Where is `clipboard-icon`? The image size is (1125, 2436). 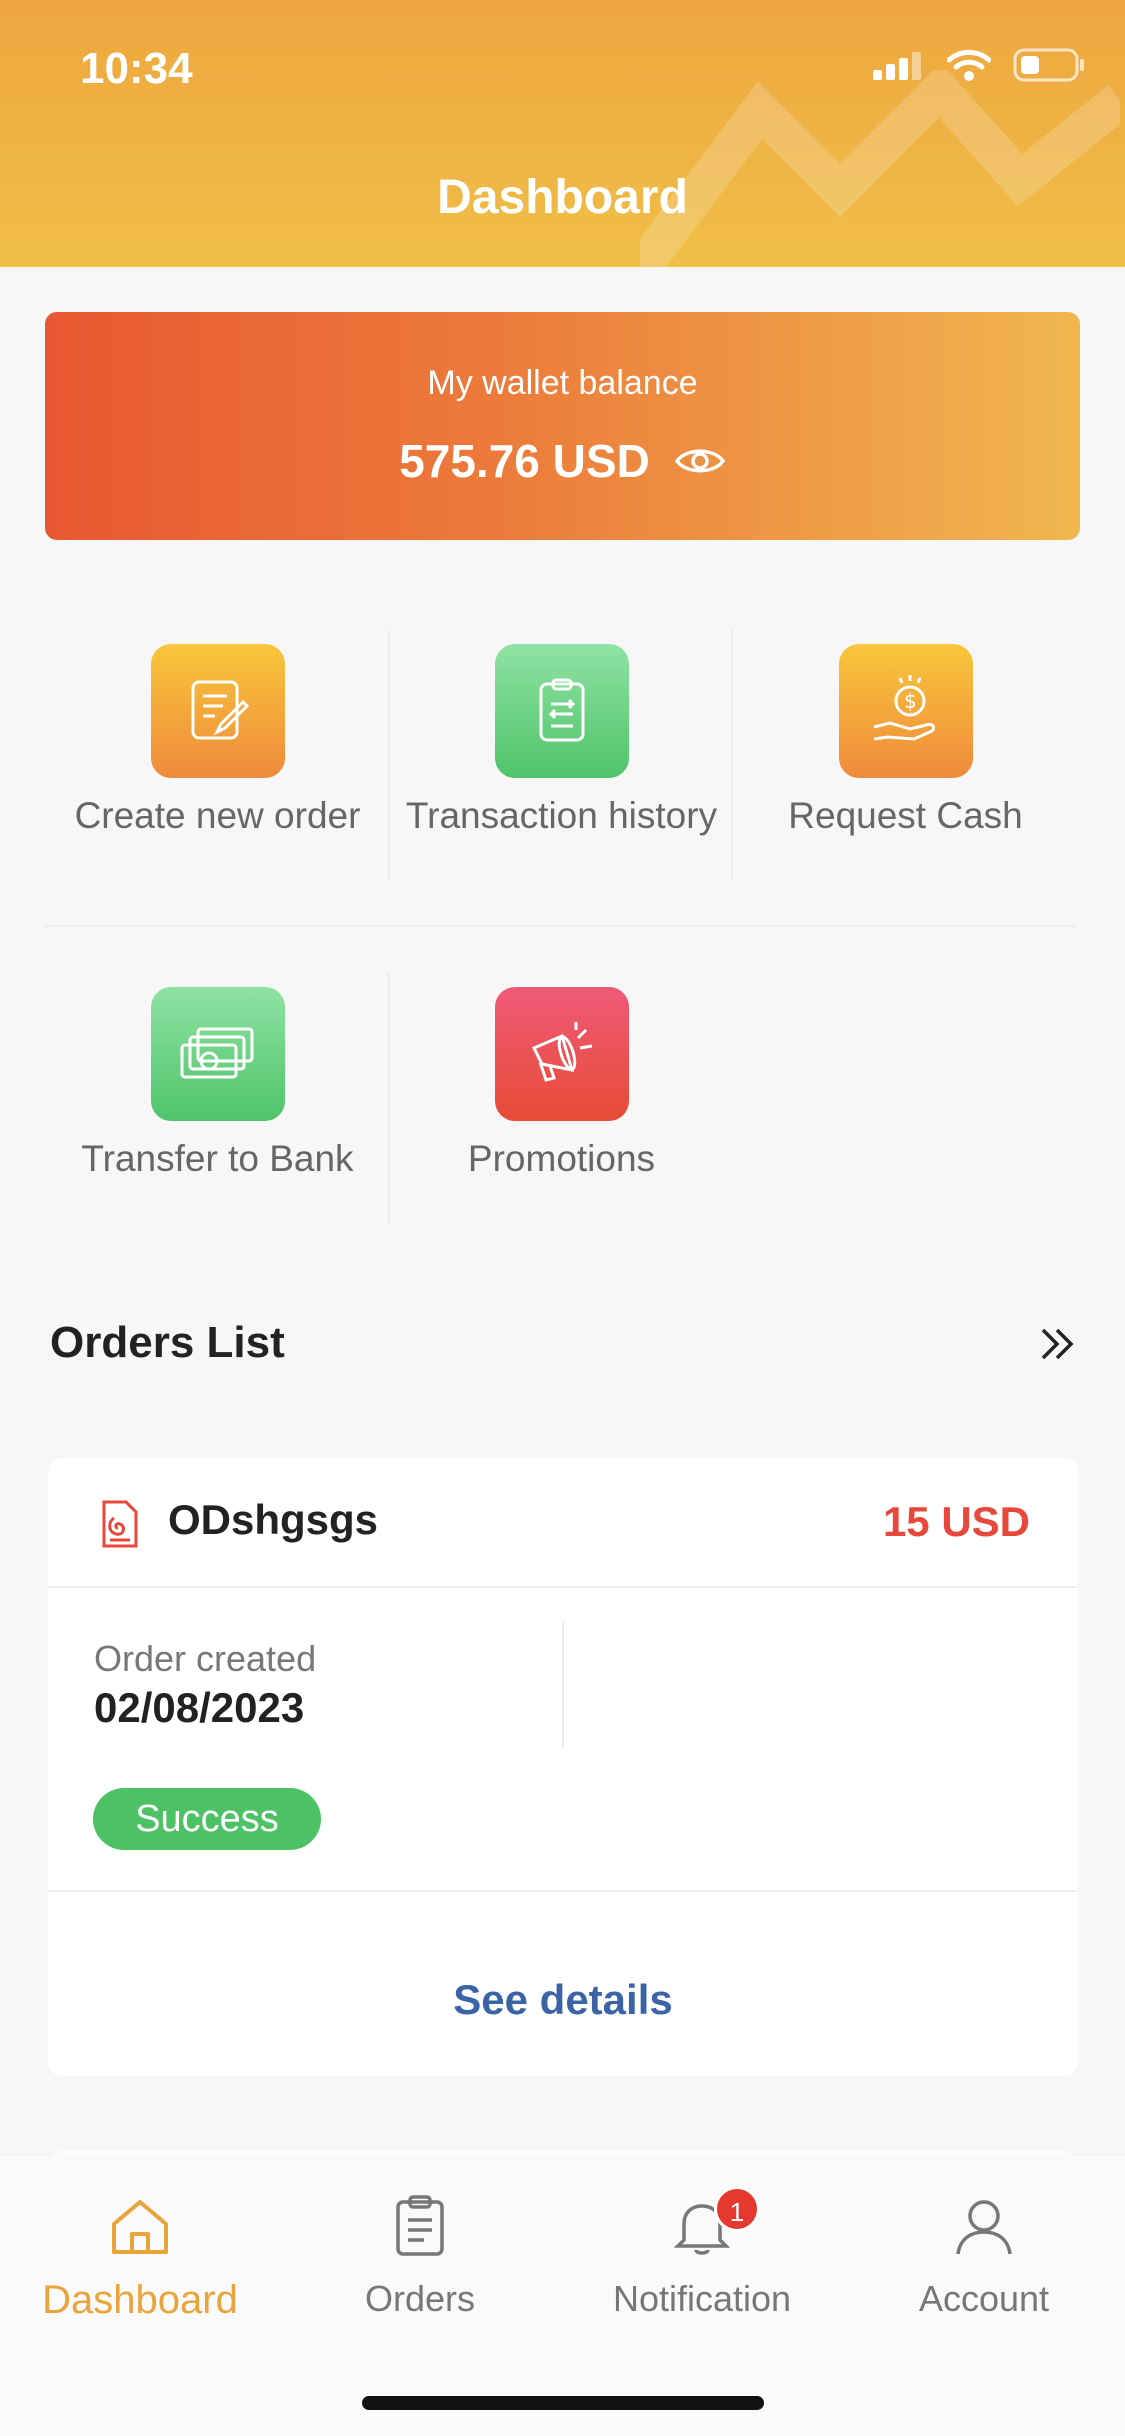 clipboard-icon is located at coordinates (420, 2225).